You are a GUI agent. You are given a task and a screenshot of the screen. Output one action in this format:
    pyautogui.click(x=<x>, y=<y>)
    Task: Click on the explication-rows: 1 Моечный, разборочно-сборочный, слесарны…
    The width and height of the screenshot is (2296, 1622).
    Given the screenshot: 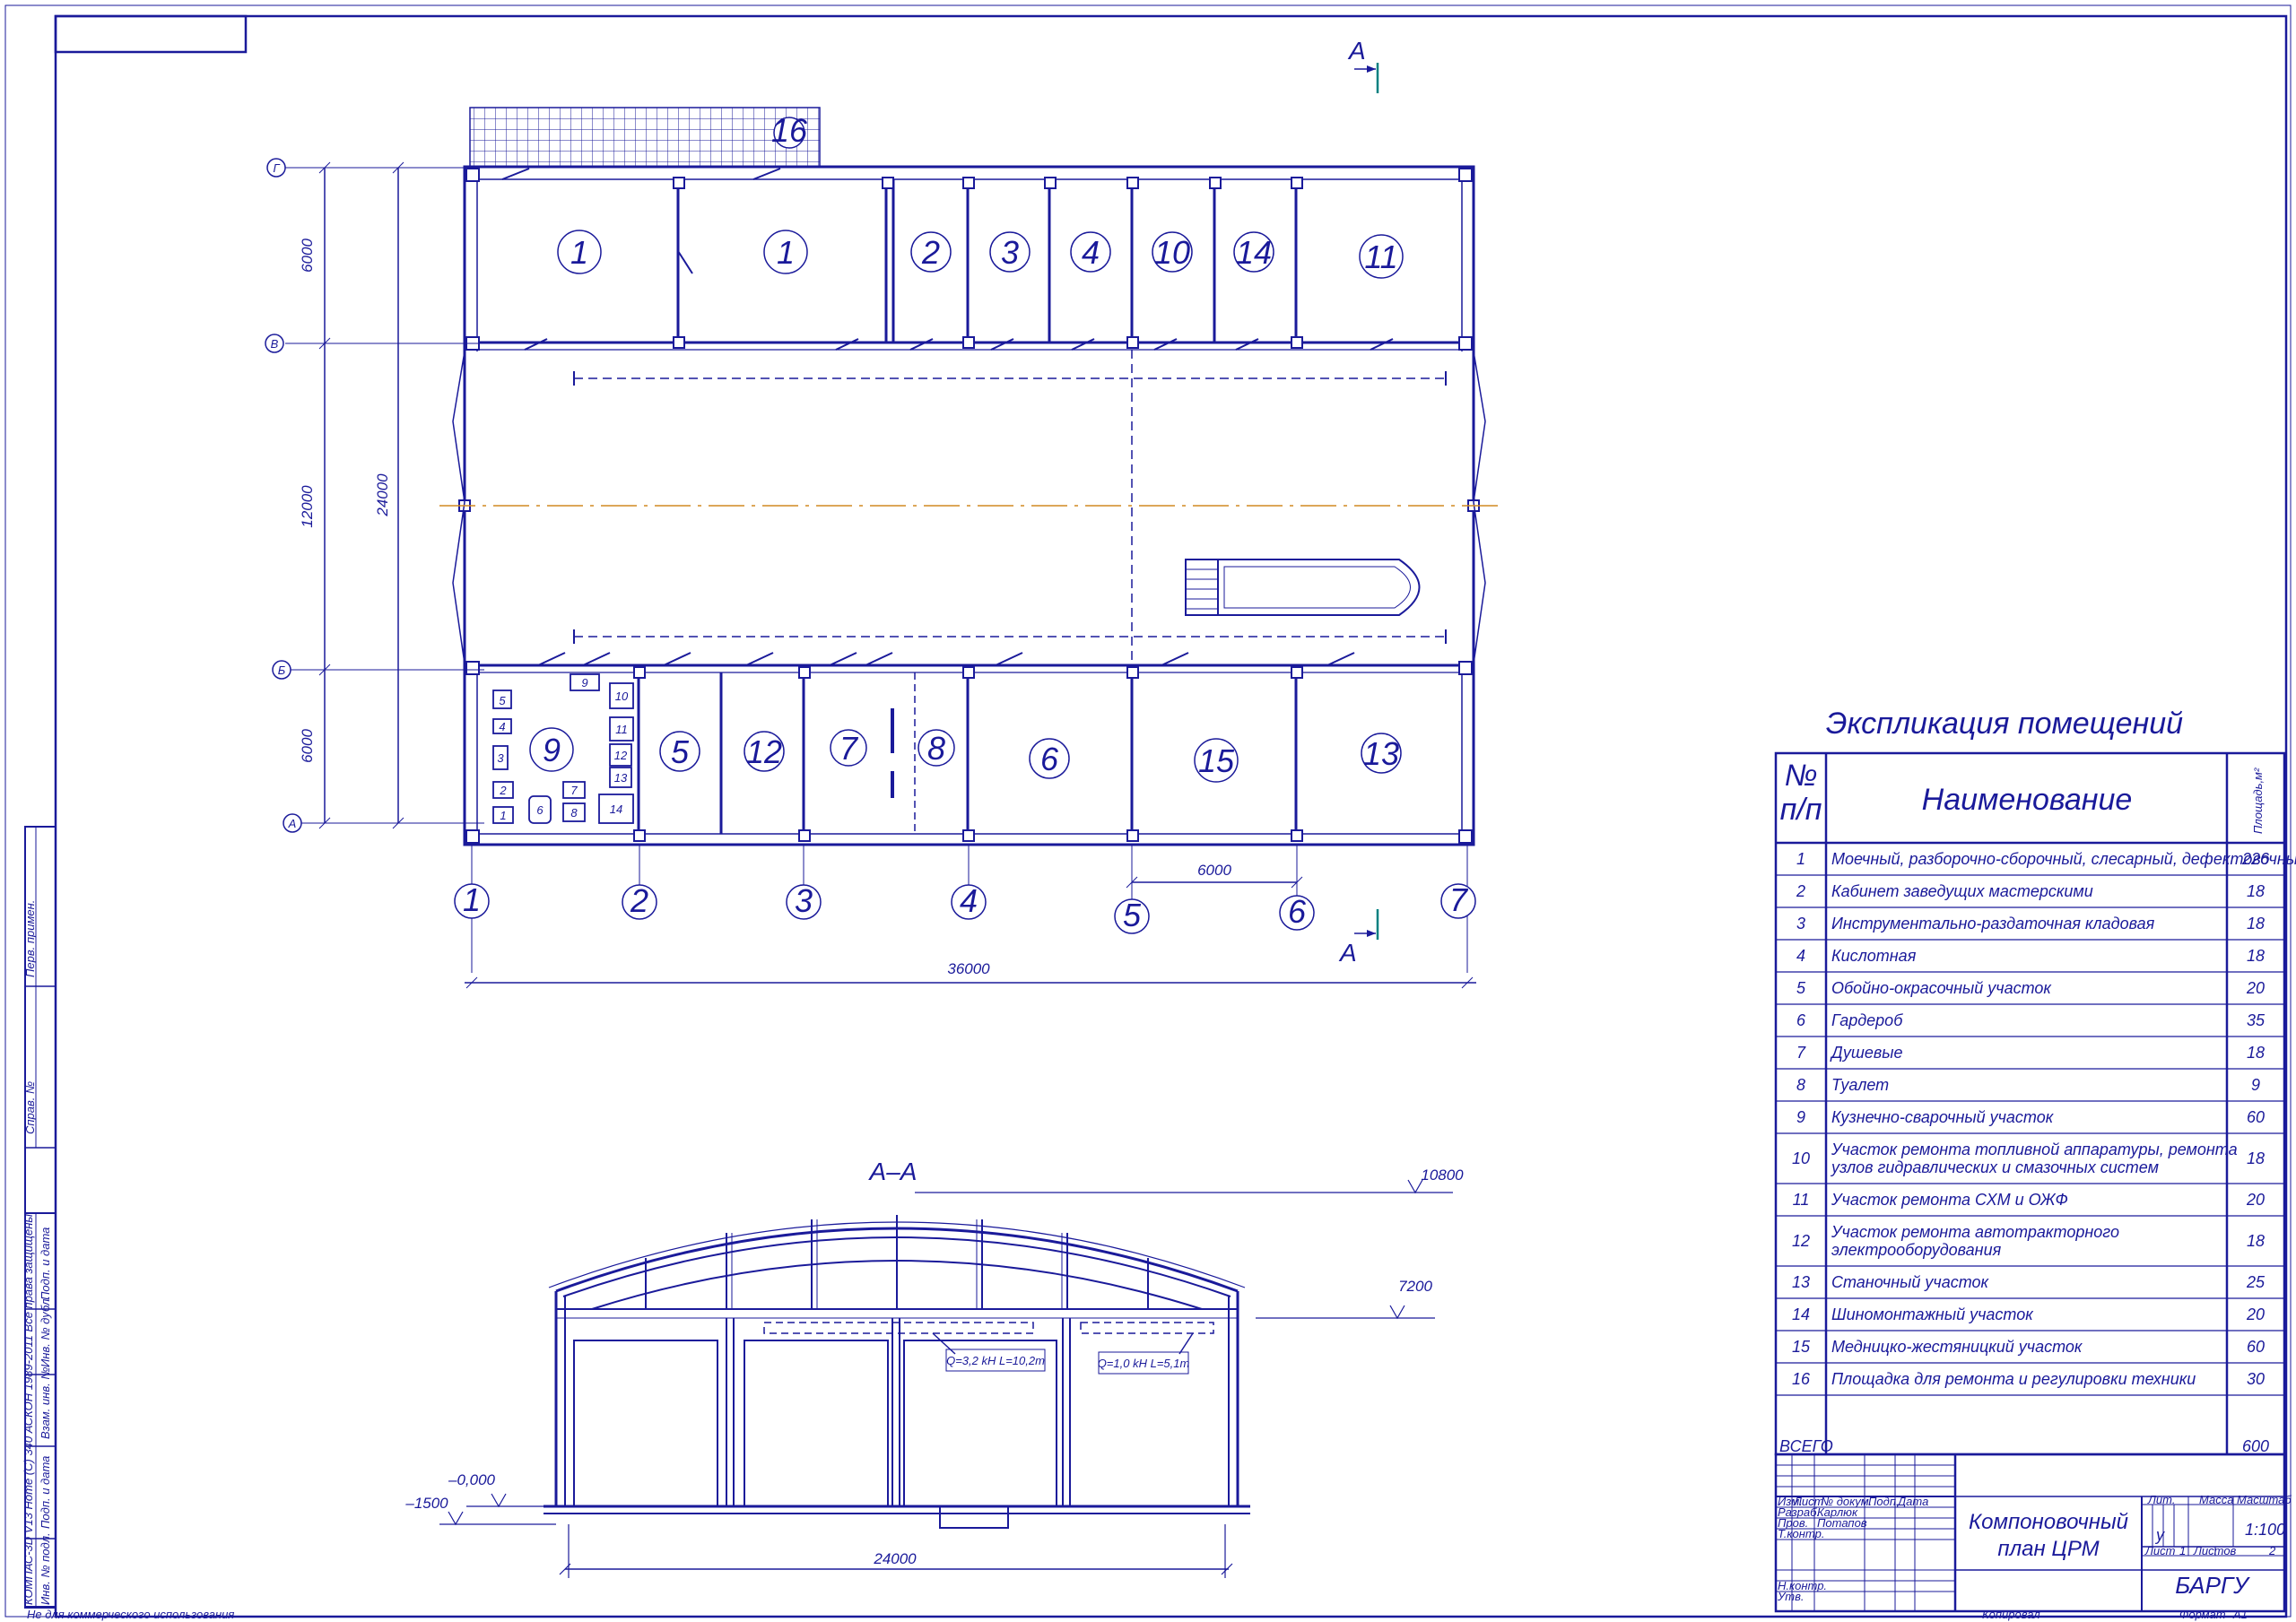 What is the action you would take?
    pyautogui.click(x=2044, y=1119)
    